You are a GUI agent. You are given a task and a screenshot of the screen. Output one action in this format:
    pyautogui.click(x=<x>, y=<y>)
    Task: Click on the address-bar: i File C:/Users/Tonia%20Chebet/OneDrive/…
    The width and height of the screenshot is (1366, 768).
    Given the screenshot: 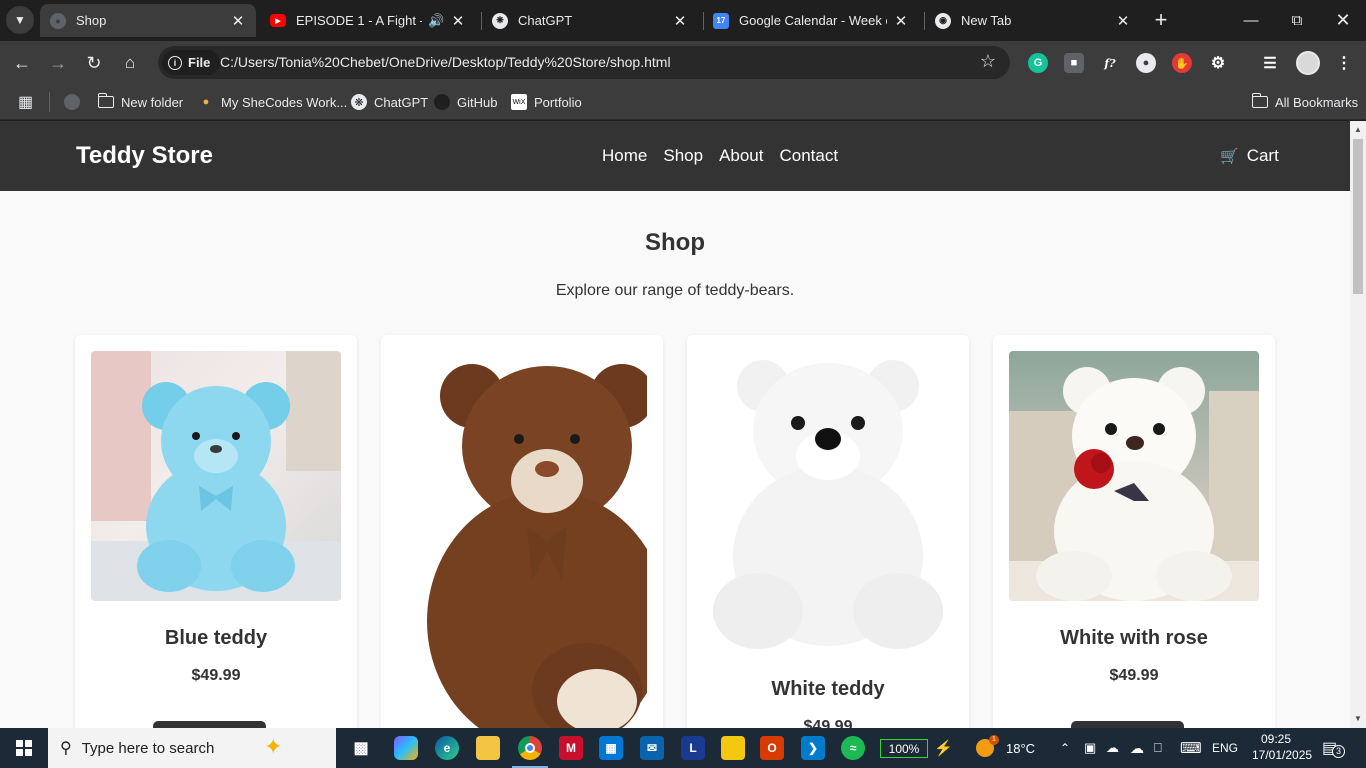 What is the action you would take?
    pyautogui.click(x=584, y=62)
    